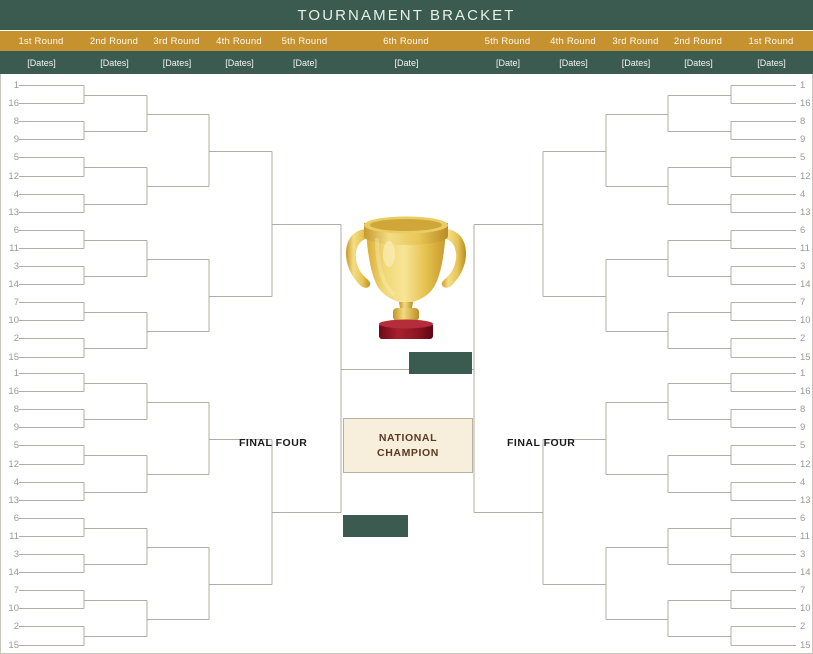 The image size is (813, 654). What do you see at coordinates (508, 41) in the screenshot?
I see `round-header-6: 5th Round` at bounding box center [508, 41].